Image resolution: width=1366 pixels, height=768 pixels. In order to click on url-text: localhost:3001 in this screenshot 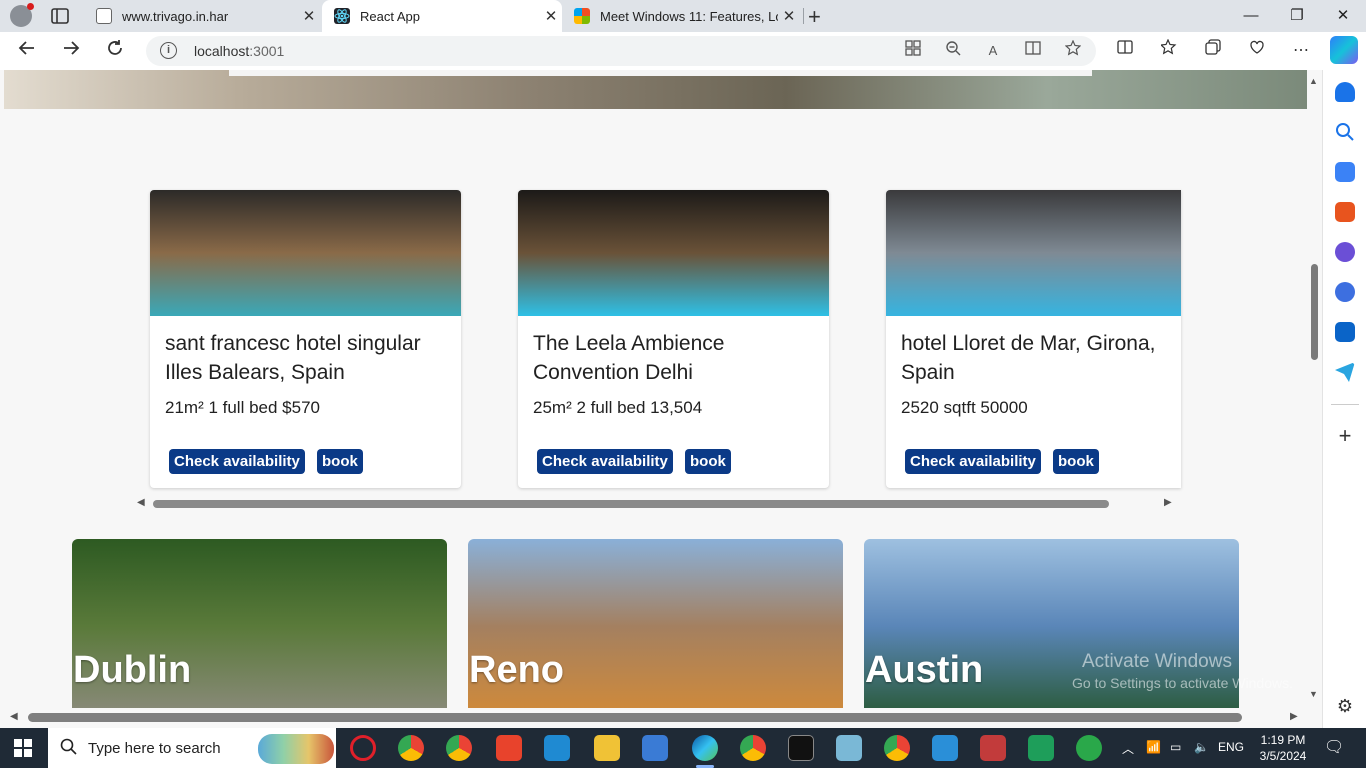, I will do `click(239, 51)`.